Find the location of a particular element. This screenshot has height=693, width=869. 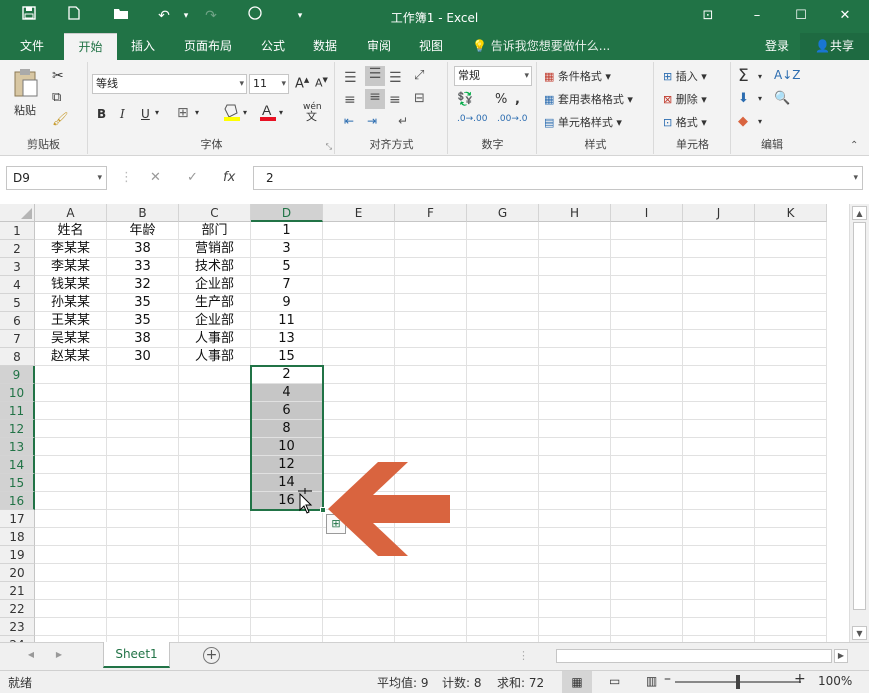

cell-f20 is located at coordinates (431, 573).